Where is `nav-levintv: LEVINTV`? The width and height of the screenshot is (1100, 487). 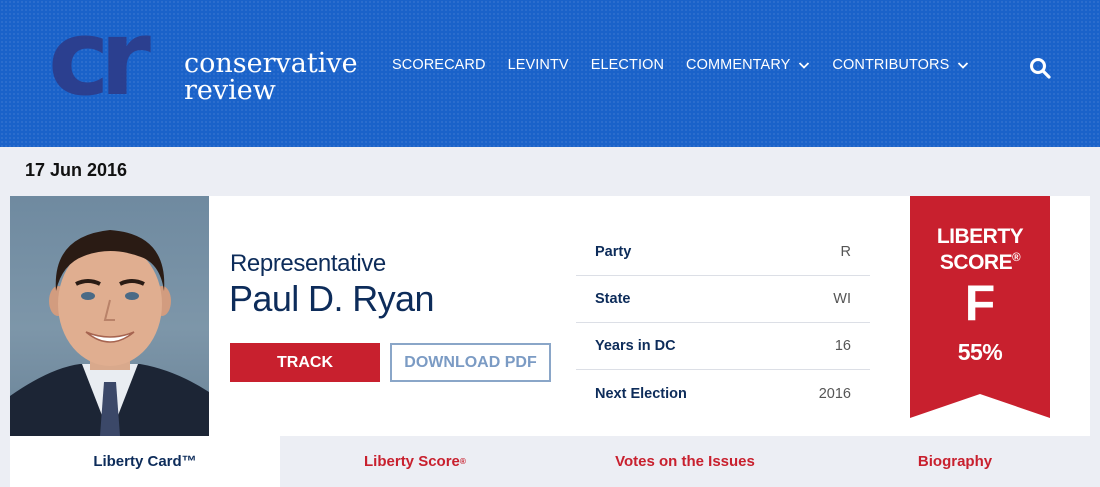
nav-levintv: LEVINTV is located at coordinates (538, 65).